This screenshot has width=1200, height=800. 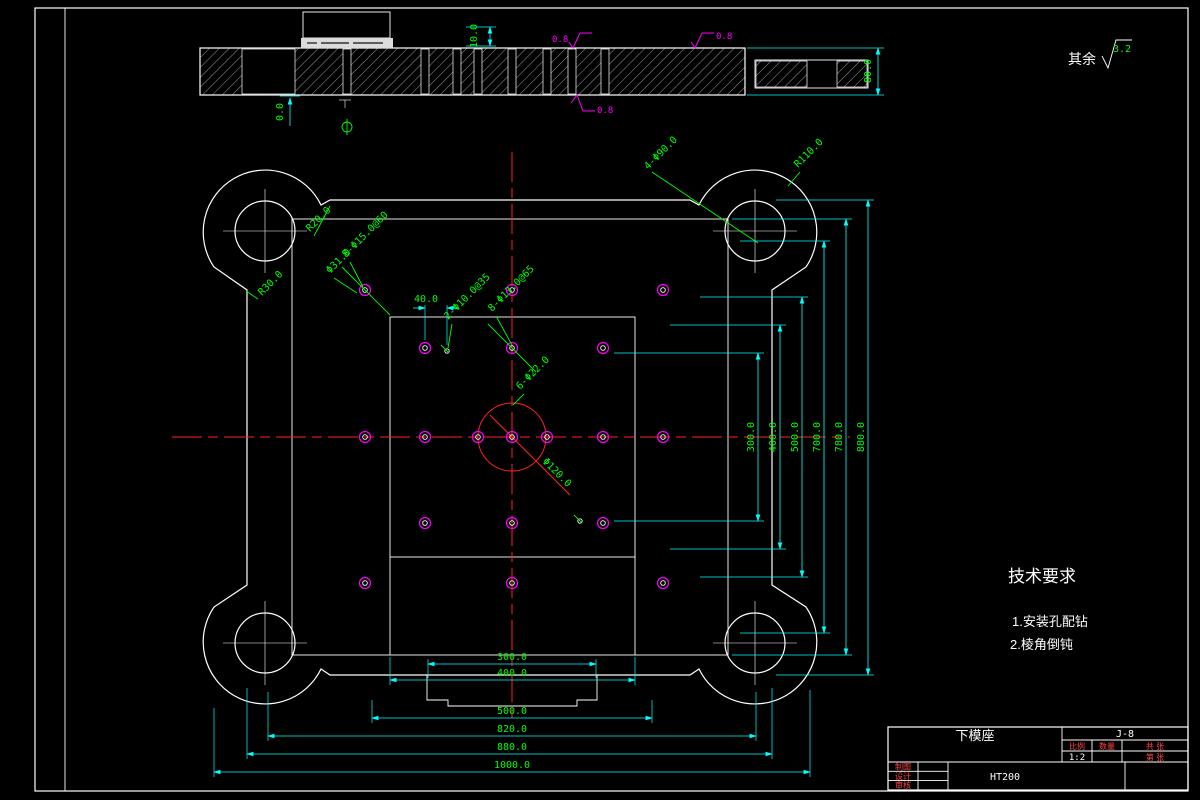 What do you see at coordinates (512, 673) in the screenshot?
I see `dim-bottom-2: 400.0` at bounding box center [512, 673].